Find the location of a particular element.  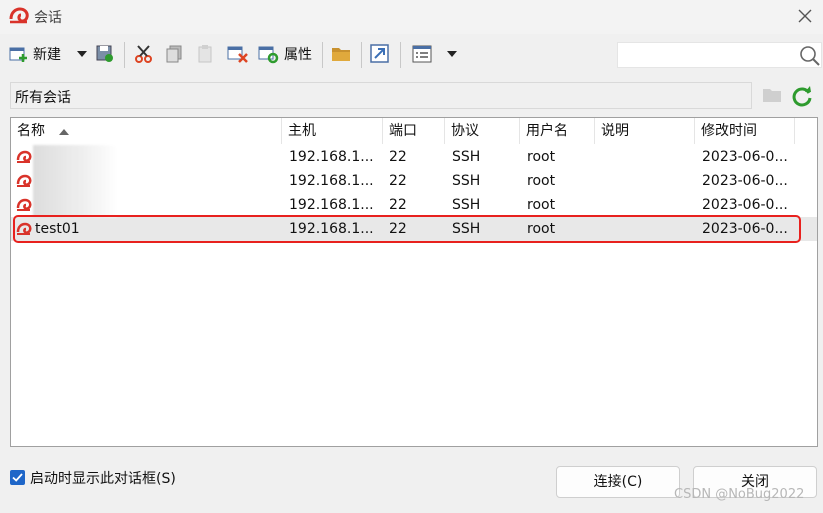

save-icon is located at coordinates (104, 53).